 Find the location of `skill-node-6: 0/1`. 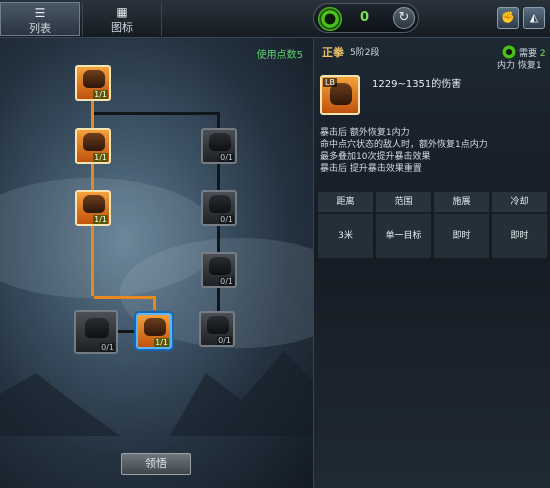

skill-node-6: 0/1 is located at coordinates (219, 146).